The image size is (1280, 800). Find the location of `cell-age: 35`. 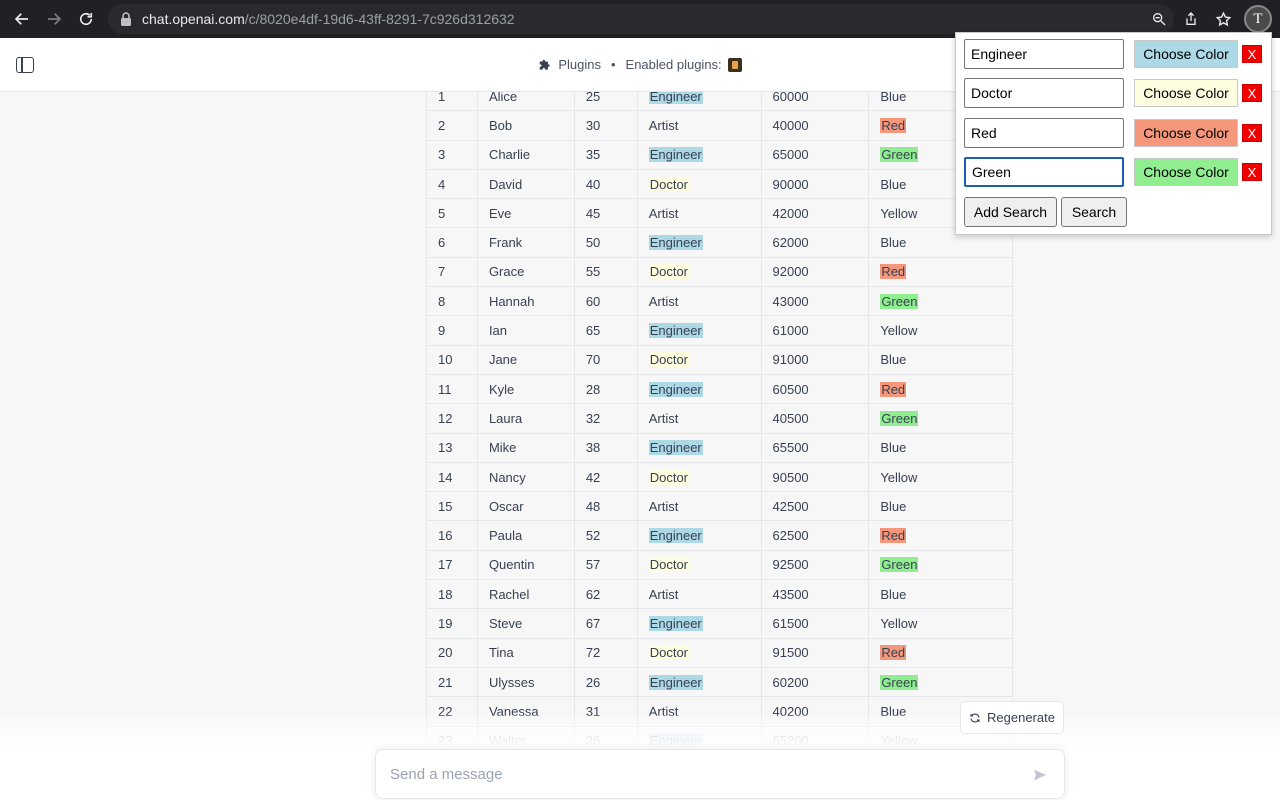

cell-age: 35 is located at coordinates (605, 154).